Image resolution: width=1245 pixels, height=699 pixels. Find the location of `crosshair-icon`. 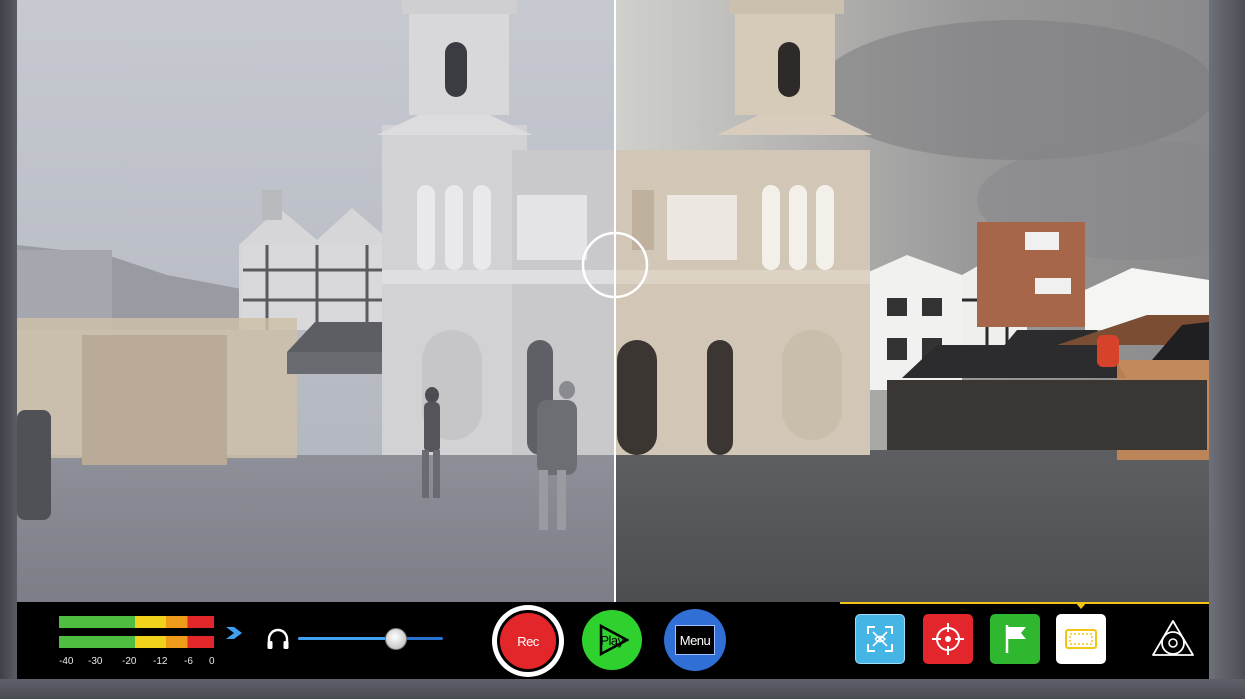

crosshair-icon is located at coordinates (948, 639).